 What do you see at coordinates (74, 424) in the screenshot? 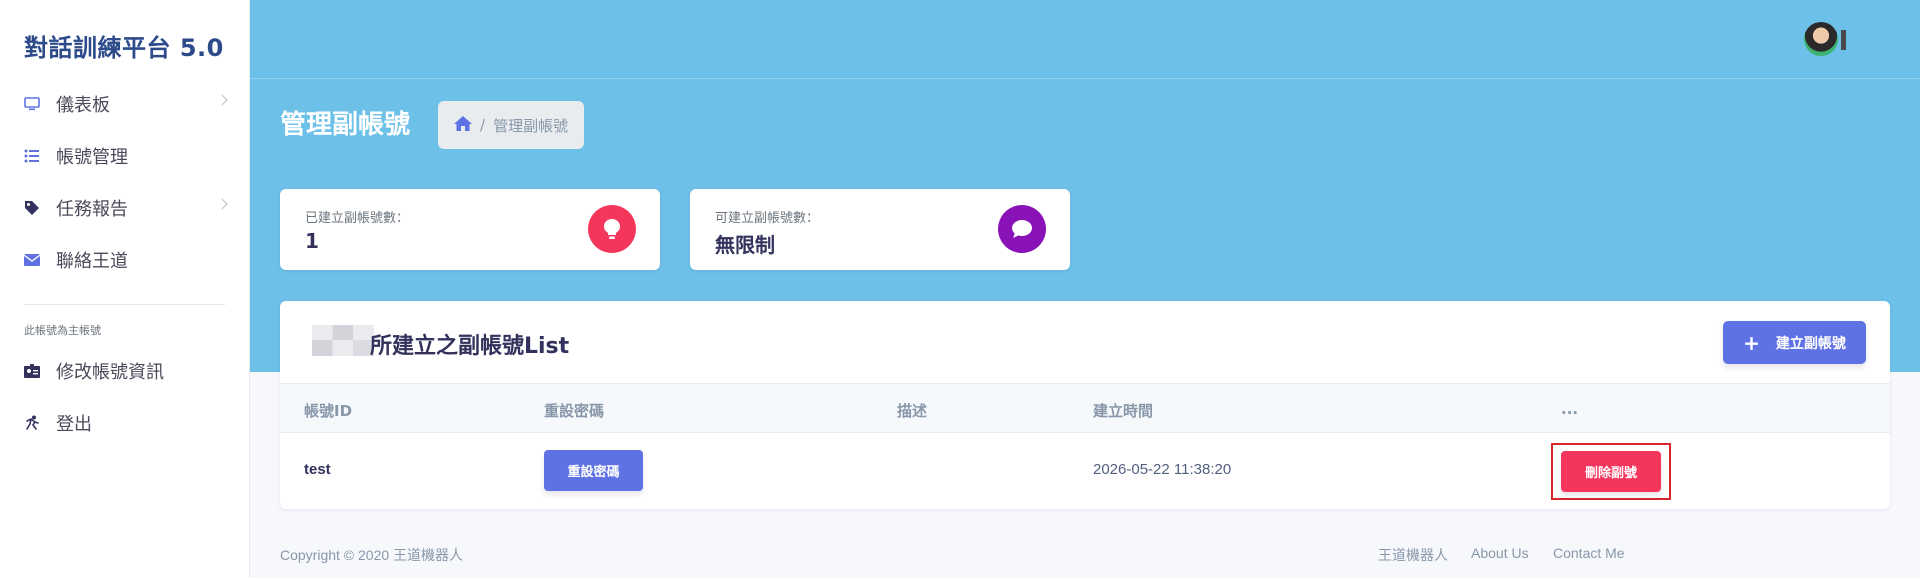
I see `sidebar-item-label: 登出` at bounding box center [74, 424].